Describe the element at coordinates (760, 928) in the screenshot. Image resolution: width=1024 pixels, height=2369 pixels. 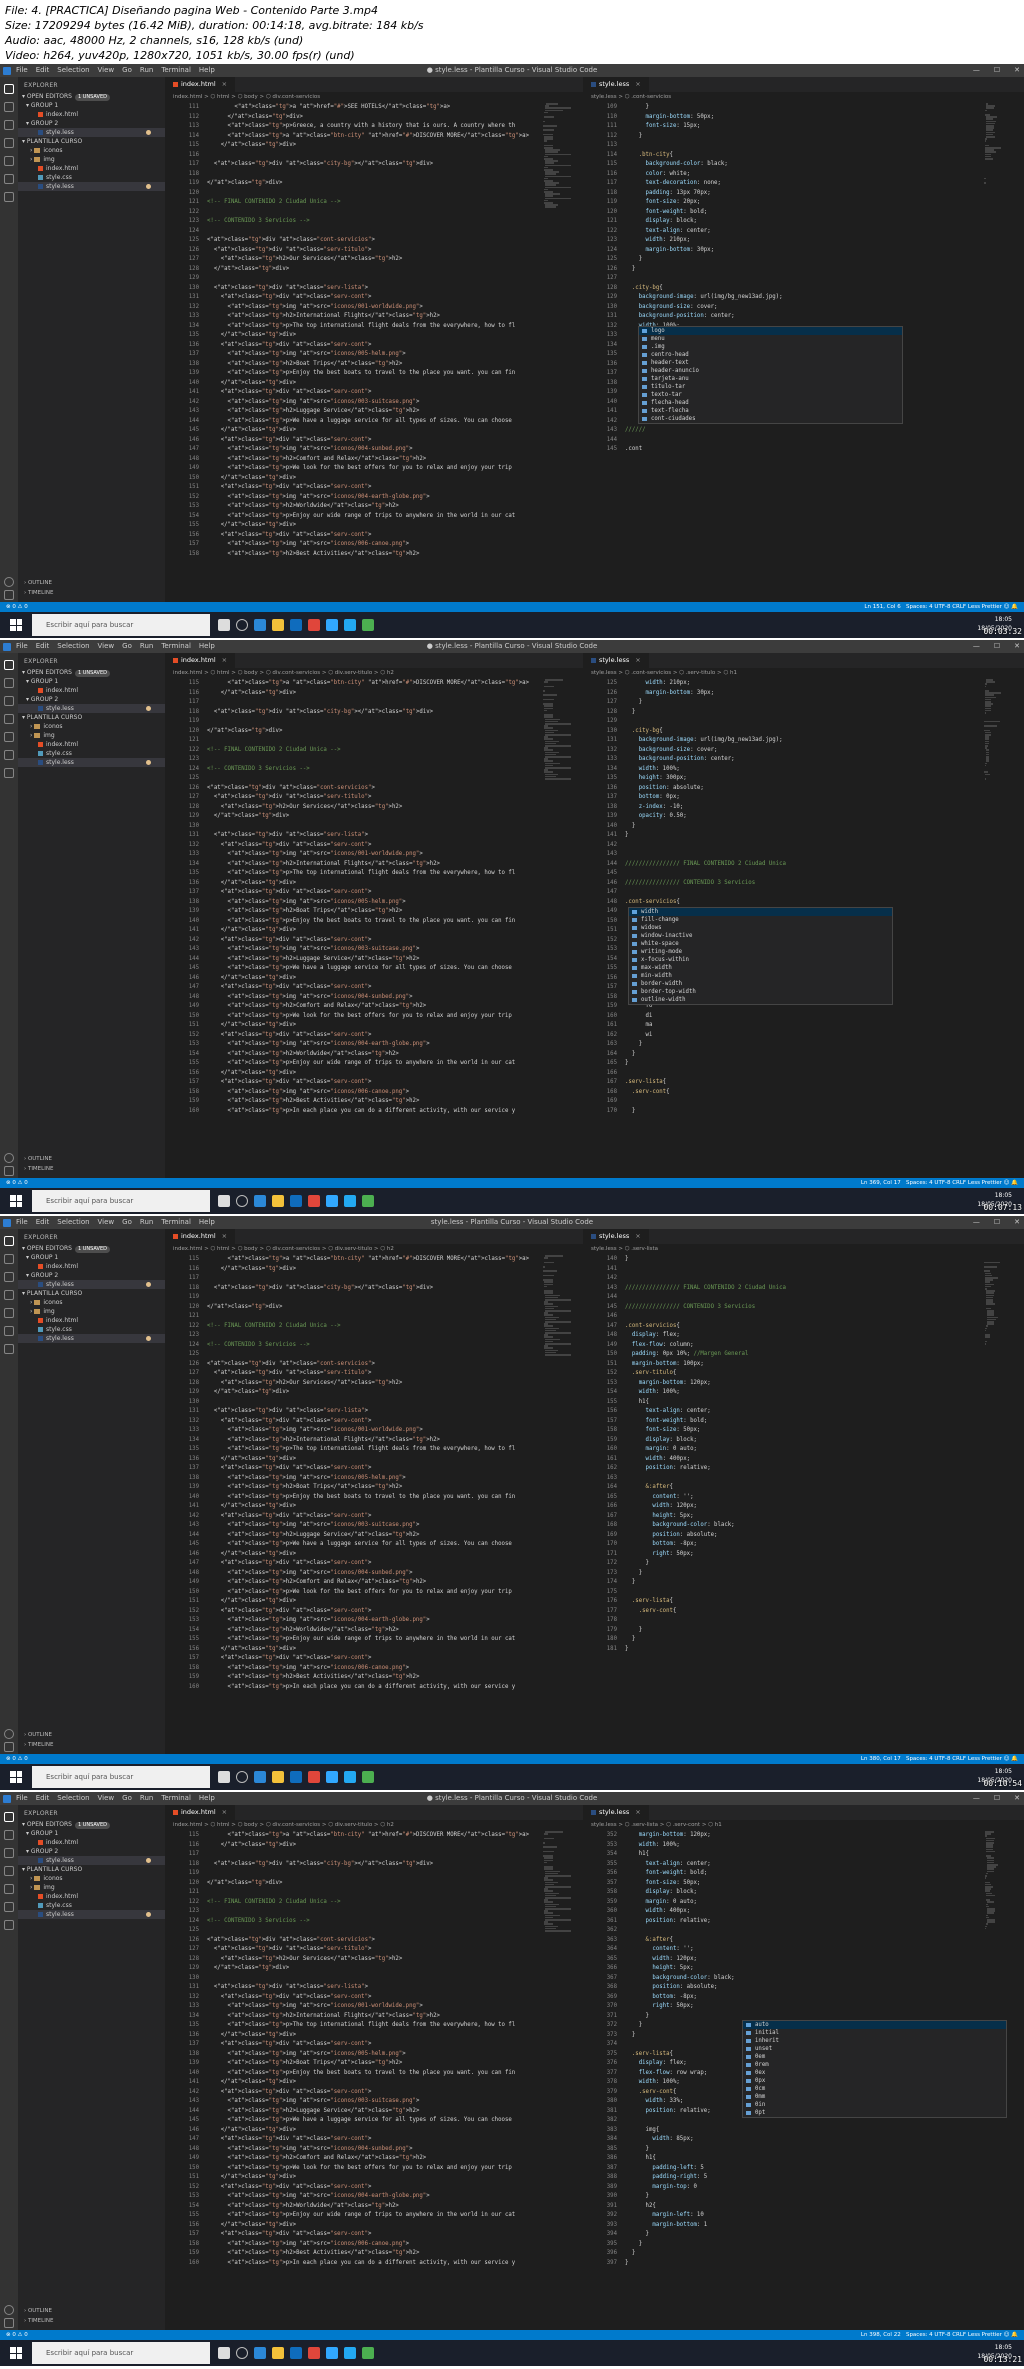
I see `suggestion-item: widows` at that location.